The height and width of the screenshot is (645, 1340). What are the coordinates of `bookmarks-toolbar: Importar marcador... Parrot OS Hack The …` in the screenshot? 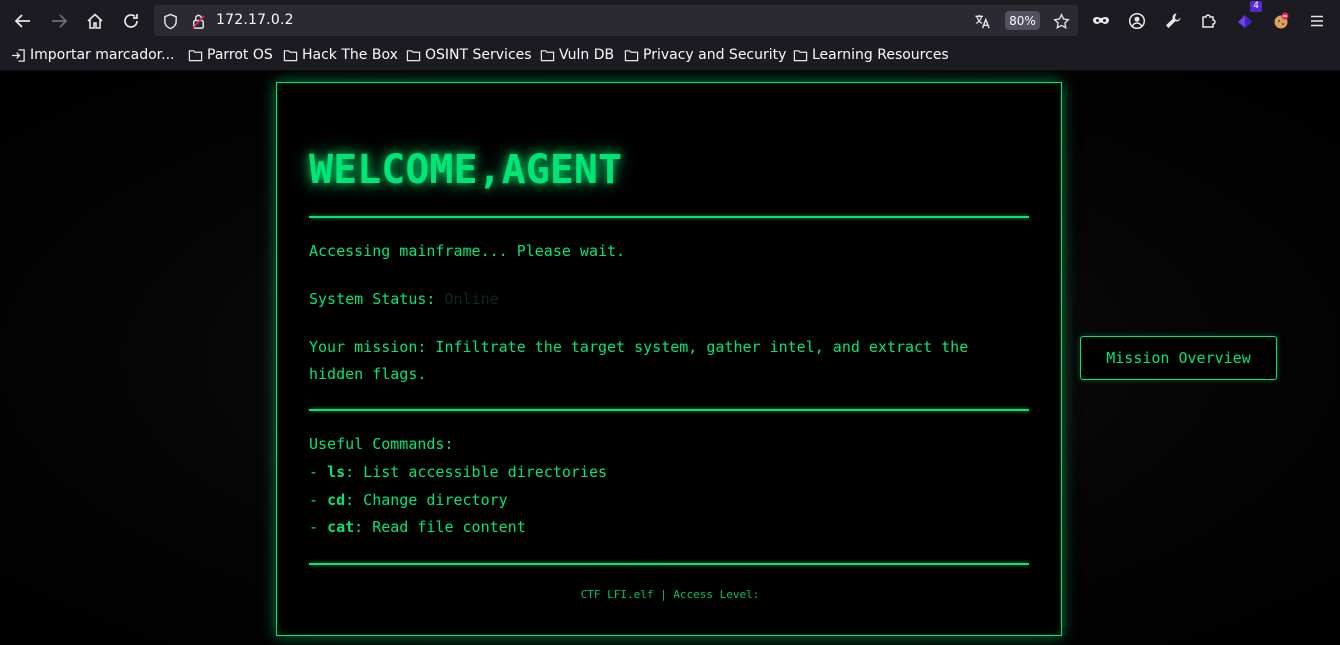 It's located at (670, 56).